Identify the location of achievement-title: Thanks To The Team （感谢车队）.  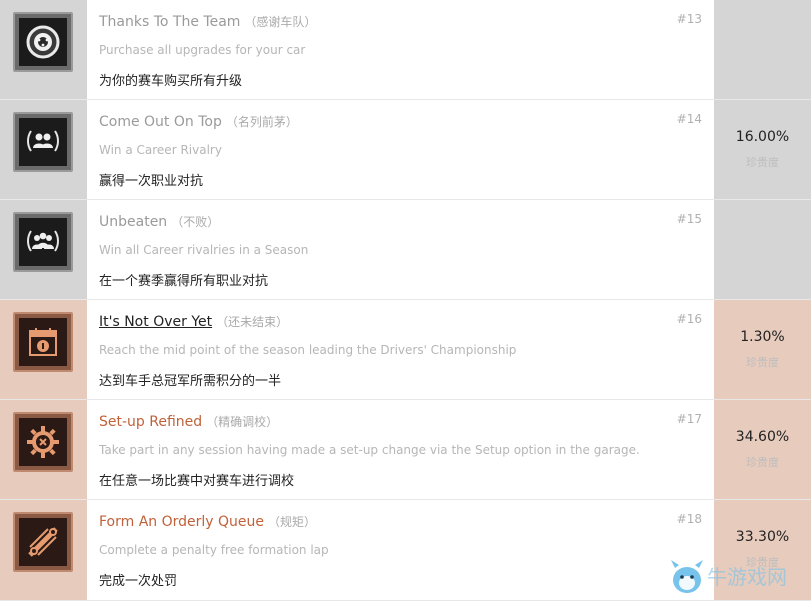
(207, 21).